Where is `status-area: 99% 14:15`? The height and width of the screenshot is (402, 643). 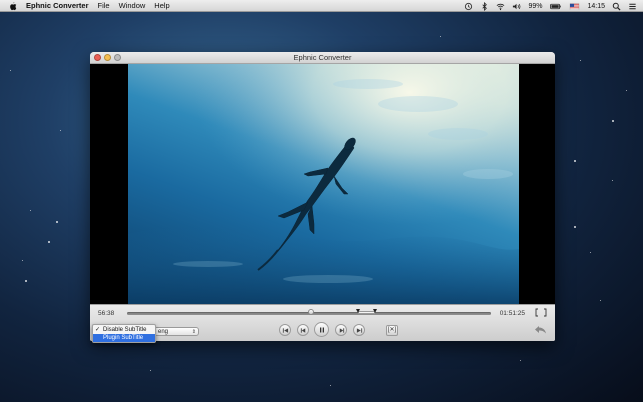
status-area: 99% 14:15 is located at coordinates (550, 6).